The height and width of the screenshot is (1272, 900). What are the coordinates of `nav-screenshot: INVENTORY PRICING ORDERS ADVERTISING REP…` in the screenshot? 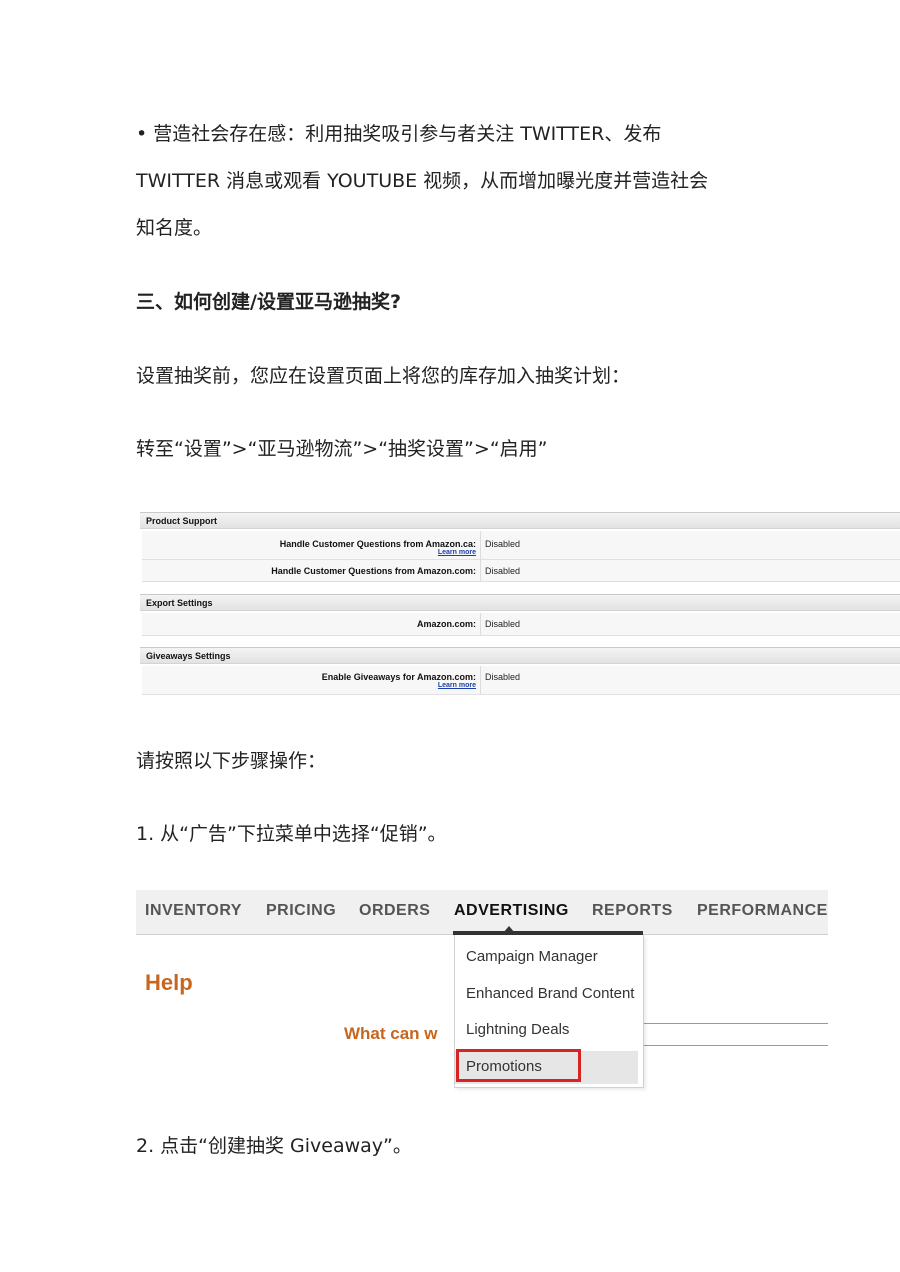 It's located at (482, 990).